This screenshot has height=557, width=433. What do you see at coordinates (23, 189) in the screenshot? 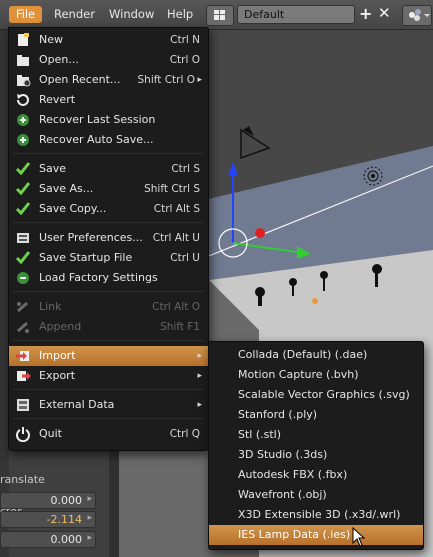
I see `save-as-icon` at bounding box center [23, 189].